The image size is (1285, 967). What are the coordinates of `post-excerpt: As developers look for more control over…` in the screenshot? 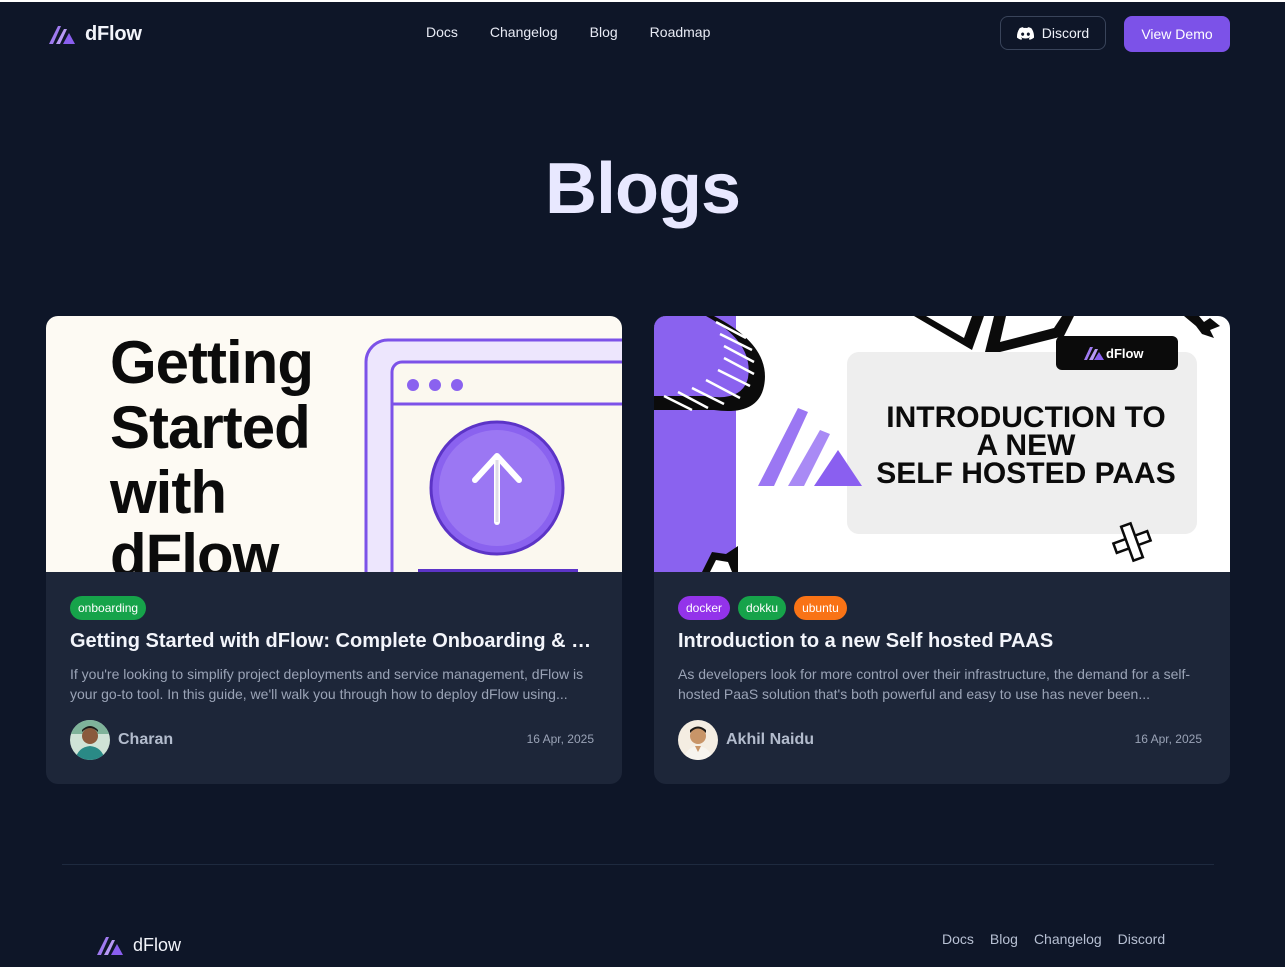 It's located at (934, 684).